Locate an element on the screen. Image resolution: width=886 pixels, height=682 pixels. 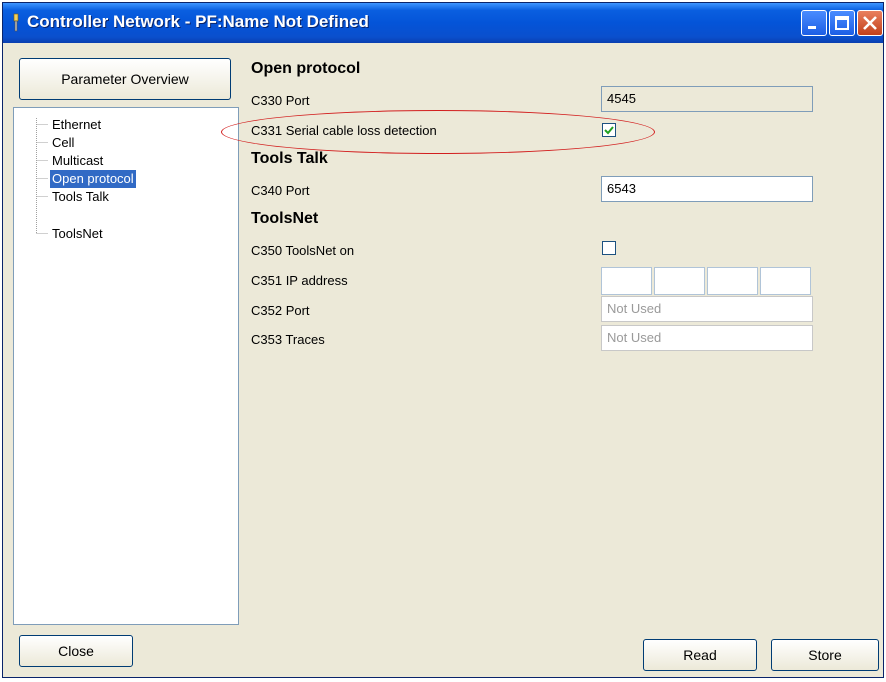
c330-port-field: 4545 is located at coordinates (707, 99).